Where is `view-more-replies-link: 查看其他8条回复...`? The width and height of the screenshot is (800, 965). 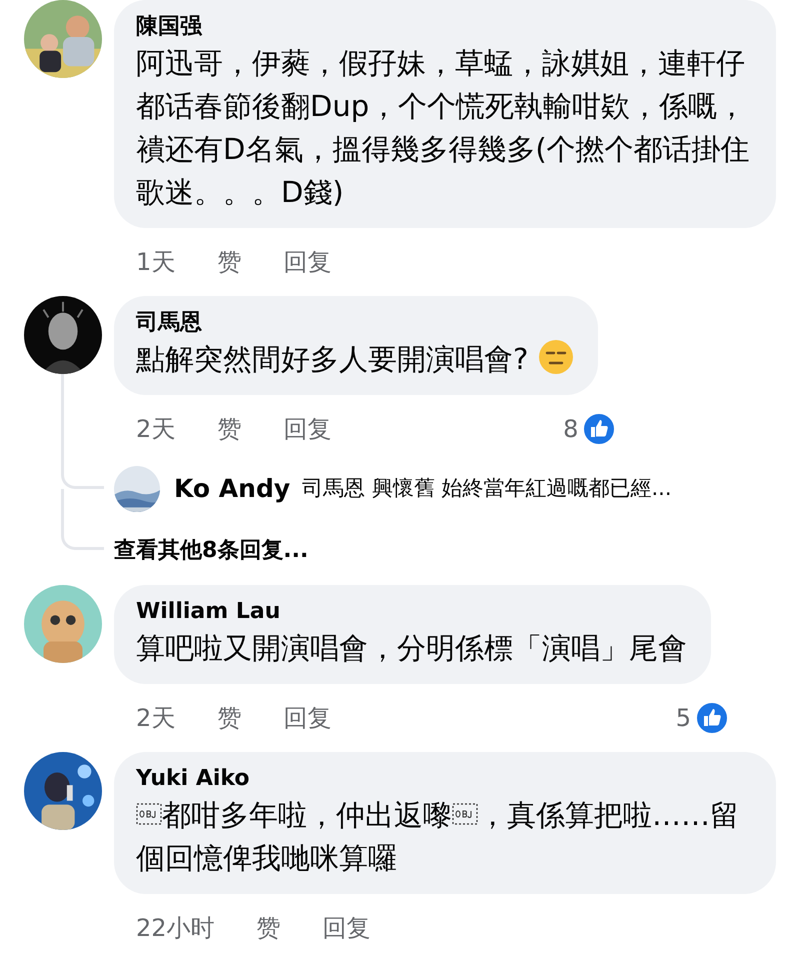 view-more-replies-link: 查看其他8条回复... is located at coordinates (211, 550).